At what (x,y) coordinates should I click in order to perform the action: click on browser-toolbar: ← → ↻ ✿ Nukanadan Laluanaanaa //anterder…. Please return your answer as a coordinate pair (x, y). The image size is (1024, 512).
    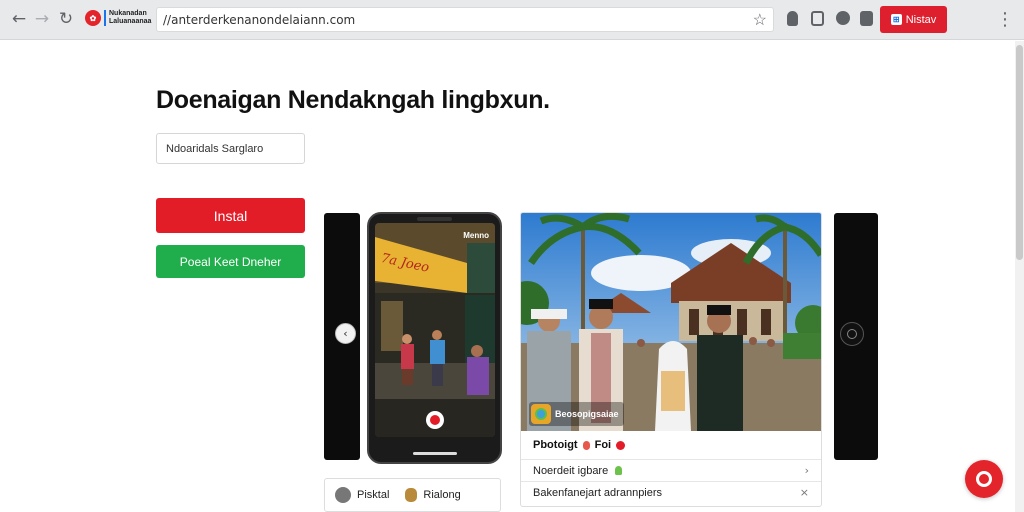
    Looking at the image, I should click on (512, 20).